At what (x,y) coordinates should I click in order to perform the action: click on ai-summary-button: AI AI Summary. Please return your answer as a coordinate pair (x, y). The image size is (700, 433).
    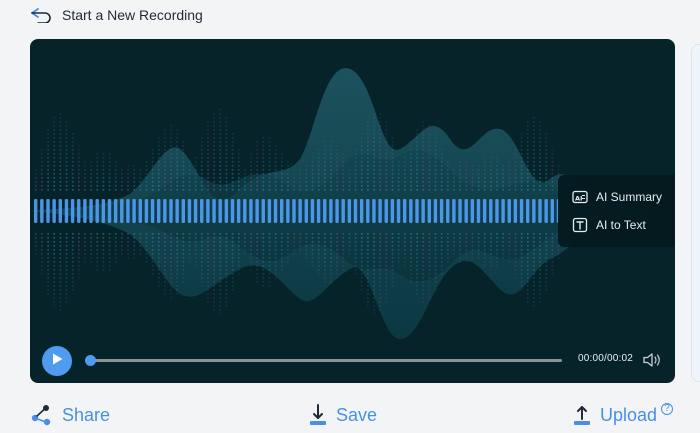
    Looking at the image, I should click on (623, 197).